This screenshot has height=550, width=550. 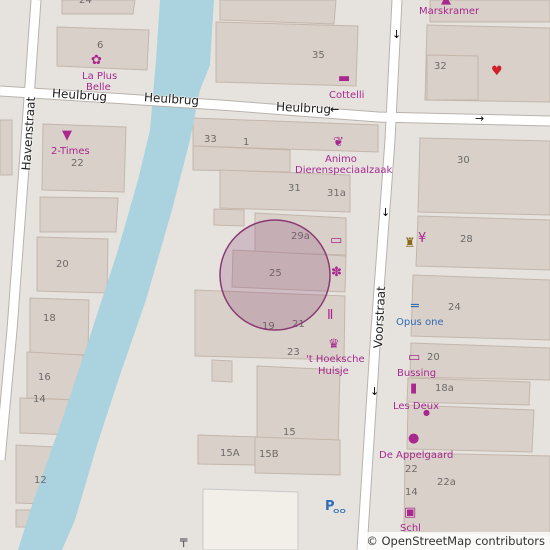 What do you see at coordinates (335, 109) in the screenshot?
I see `oneway-arrow-left-icon: ←` at bounding box center [335, 109].